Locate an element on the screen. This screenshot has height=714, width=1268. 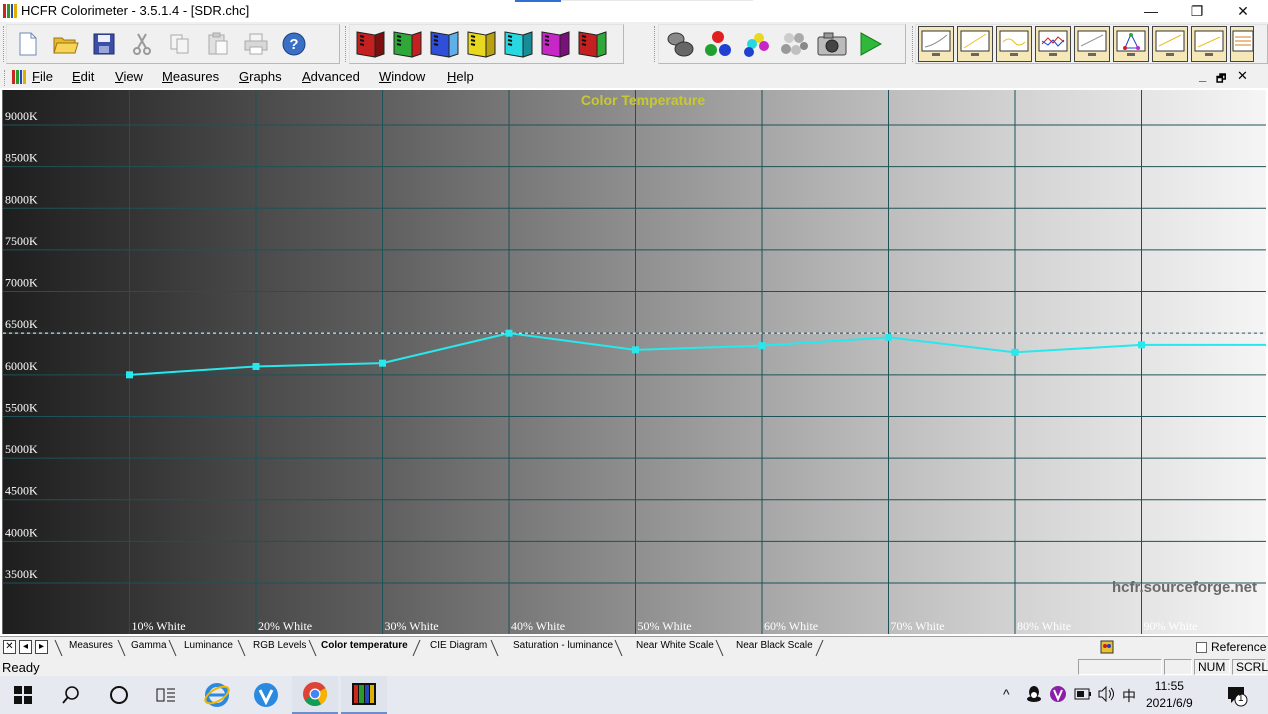
battery-icon is located at coordinates (1083, 695).